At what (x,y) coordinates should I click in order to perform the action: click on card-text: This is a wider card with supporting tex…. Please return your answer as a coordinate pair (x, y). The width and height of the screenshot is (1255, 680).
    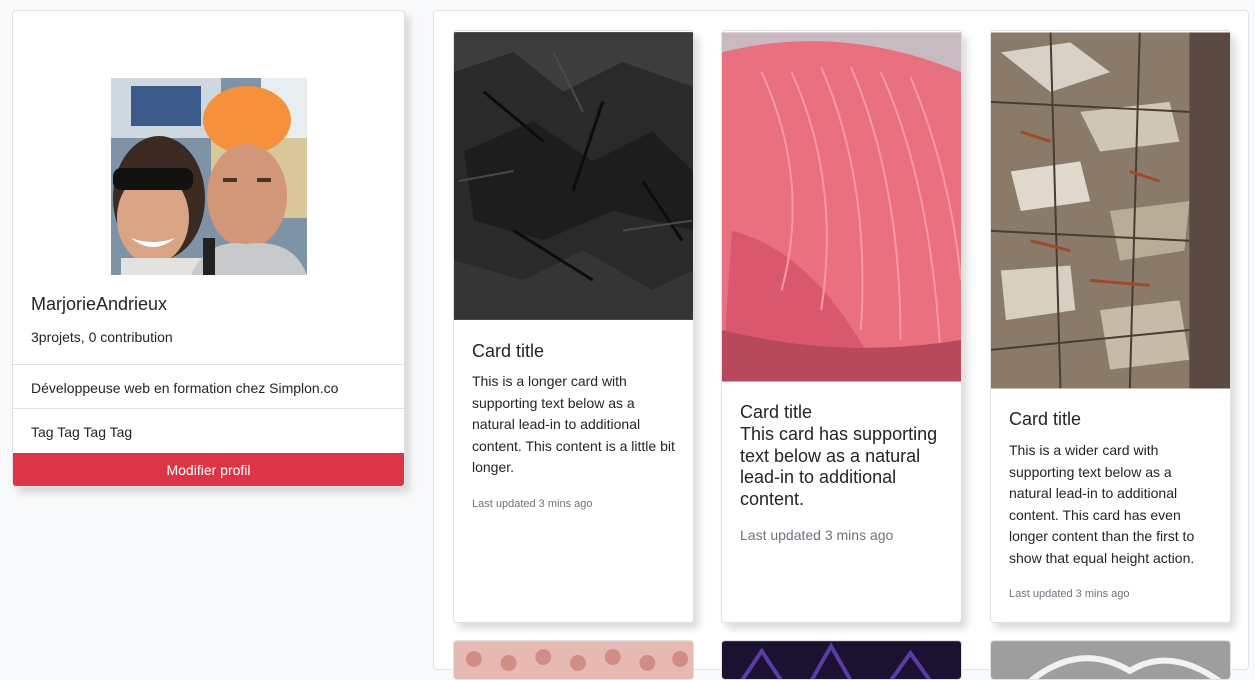
    Looking at the image, I should click on (1102, 504).